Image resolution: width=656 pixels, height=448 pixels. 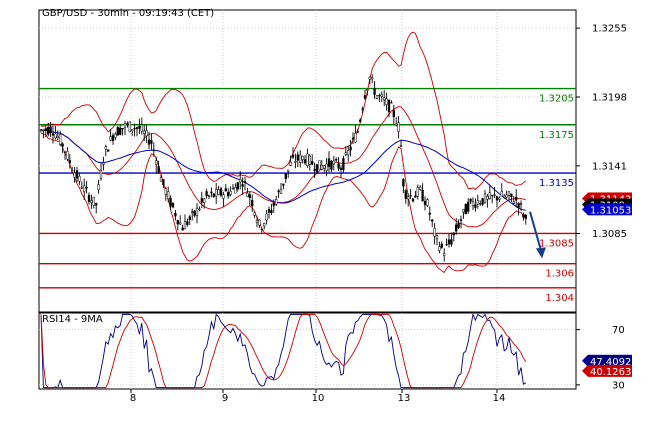 What do you see at coordinates (610, 372) in the screenshot?
I see `rsi-badge-label-1: 40.1263` at bounding box center [610, 372].